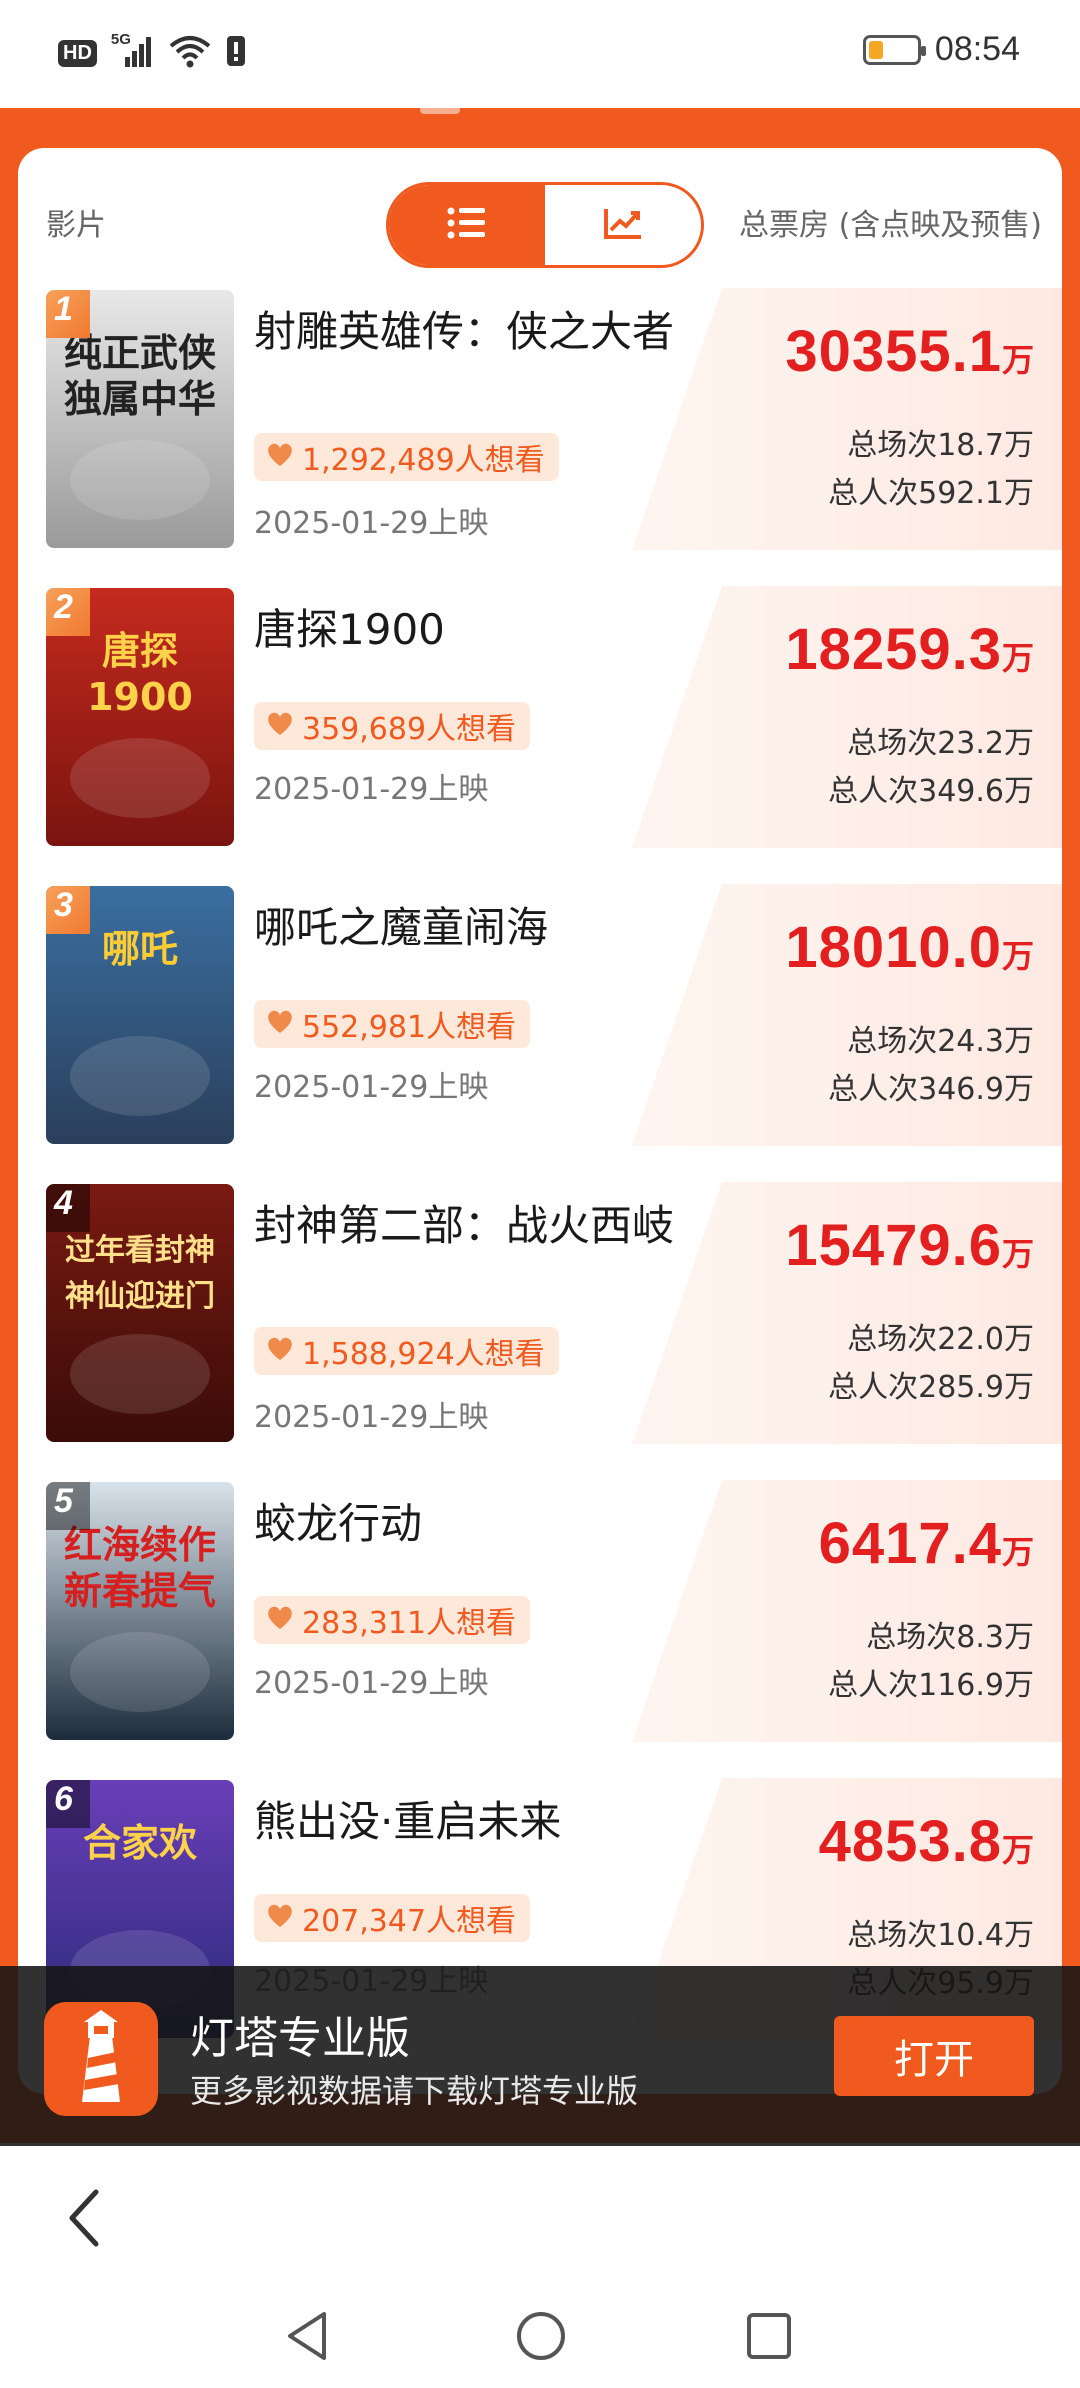  I want to click on want-to-see-badge: 359,689人想看, so click(392, 726).